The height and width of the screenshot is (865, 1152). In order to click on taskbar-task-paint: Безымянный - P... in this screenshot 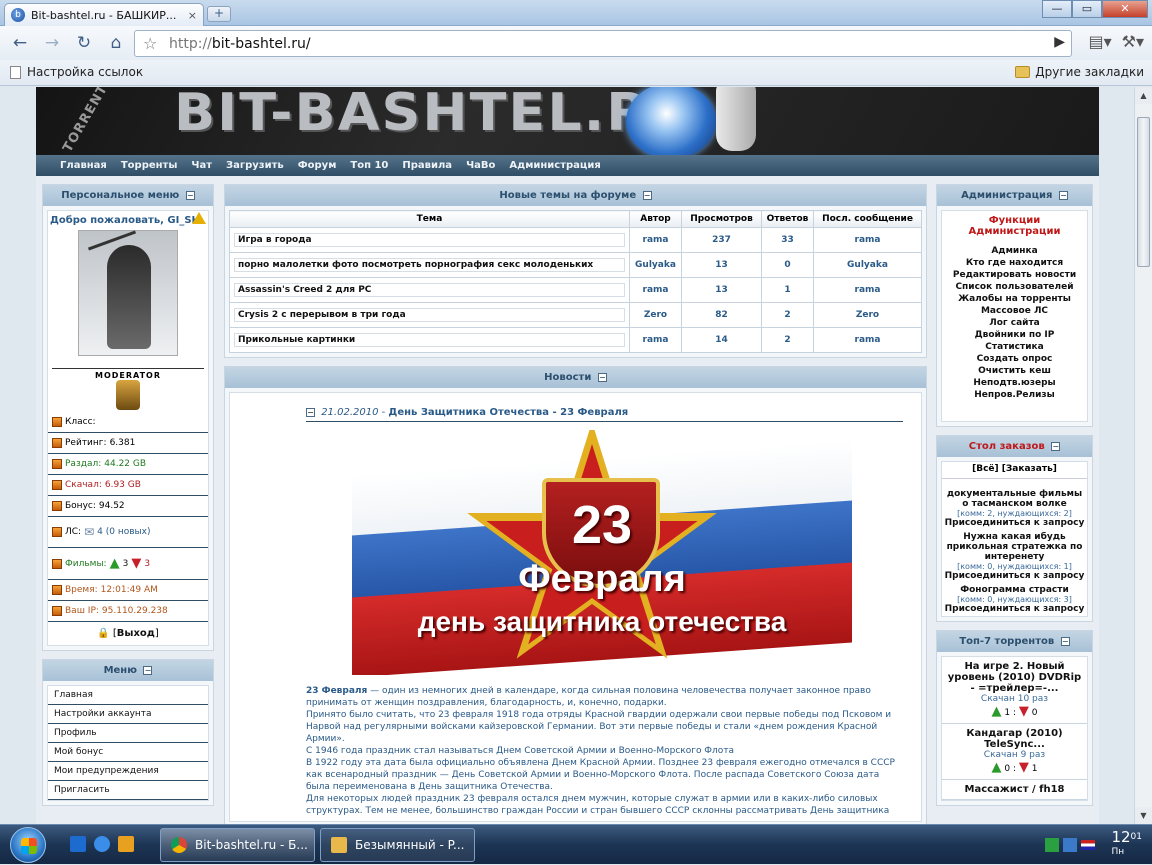, I will do `click(397, 845)`.